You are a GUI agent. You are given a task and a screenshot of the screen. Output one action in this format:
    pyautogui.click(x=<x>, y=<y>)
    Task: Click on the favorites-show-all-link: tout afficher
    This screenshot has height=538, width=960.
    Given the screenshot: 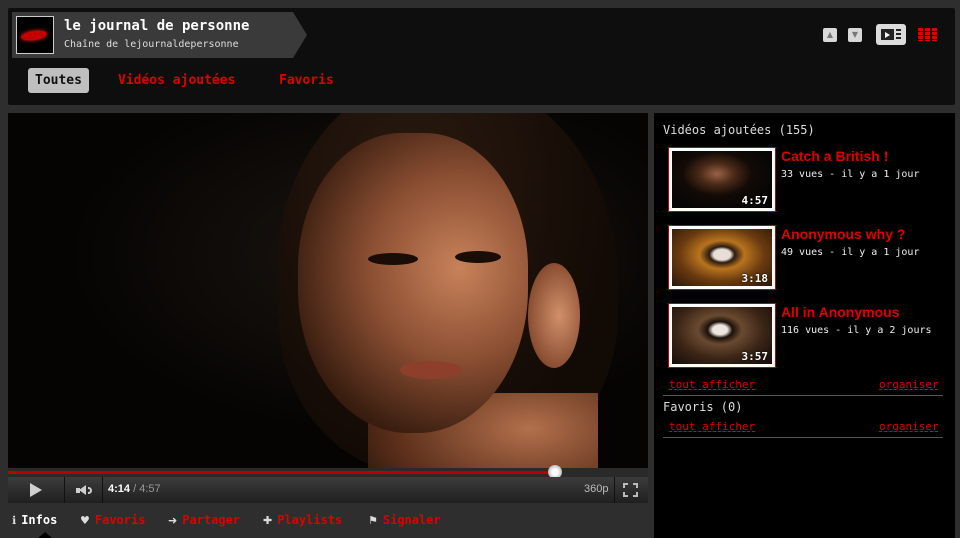 What is the action you would take?
    pyautogui.click(x=712, y=426)
    